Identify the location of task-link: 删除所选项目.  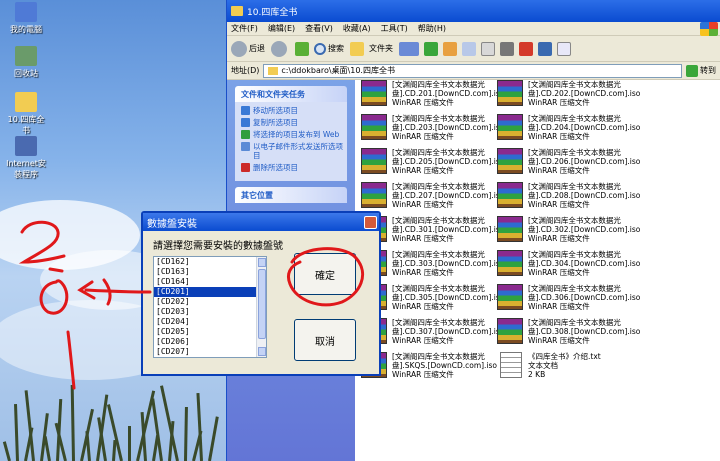
(292, 167).